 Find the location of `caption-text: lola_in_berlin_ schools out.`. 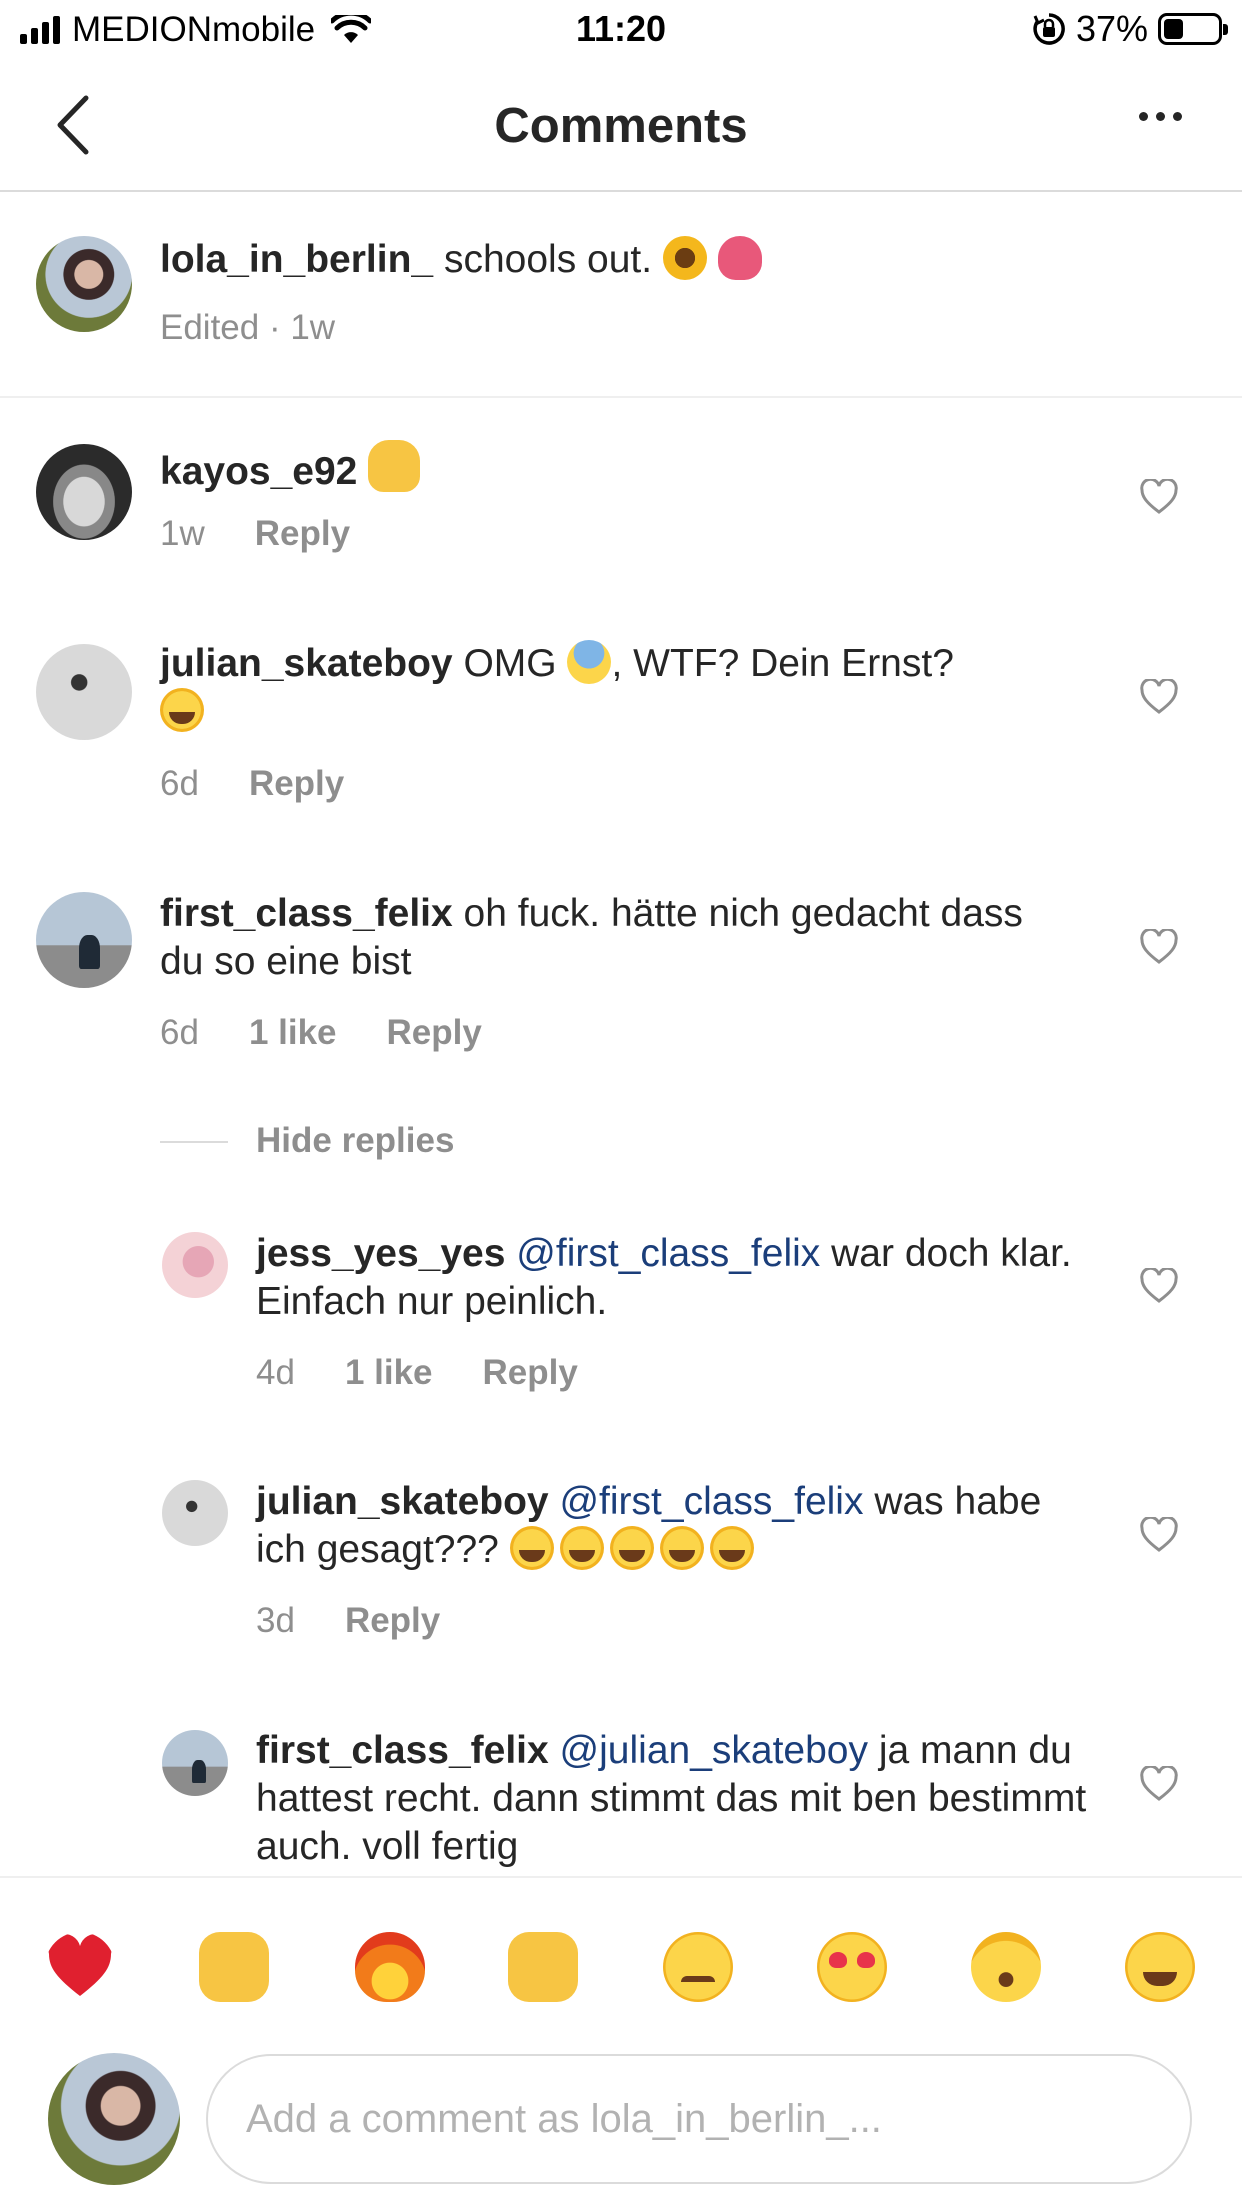

caption-text: lola_in_berlin_ schools out. is located at coordinates (660, 260).